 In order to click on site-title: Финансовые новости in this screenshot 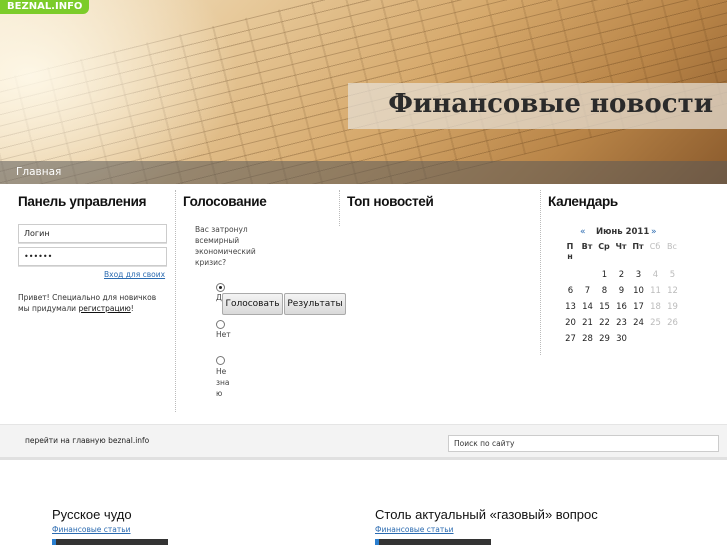, I will do `click(550, 104)`.